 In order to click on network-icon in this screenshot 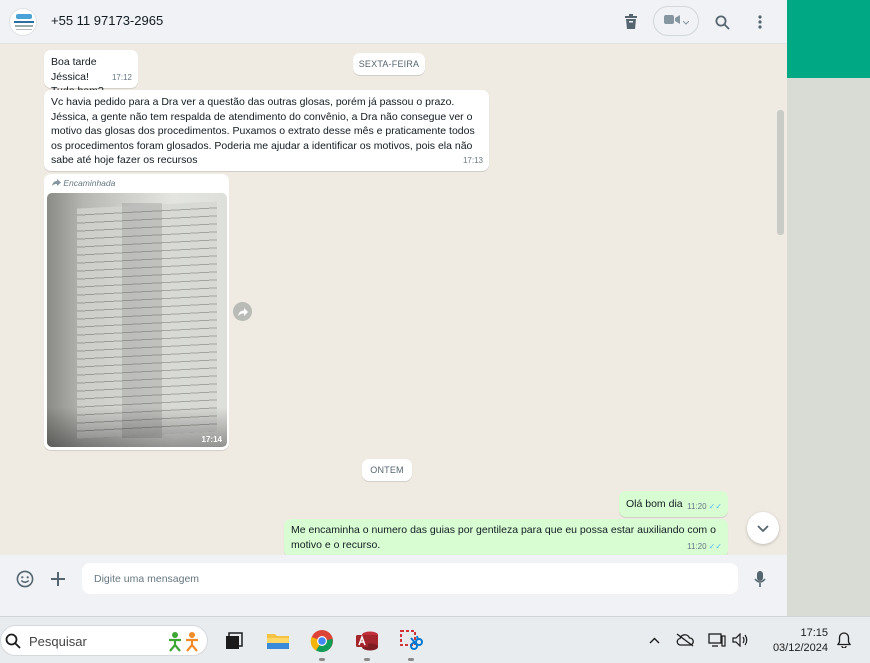, I will do `click(717, 640)`.